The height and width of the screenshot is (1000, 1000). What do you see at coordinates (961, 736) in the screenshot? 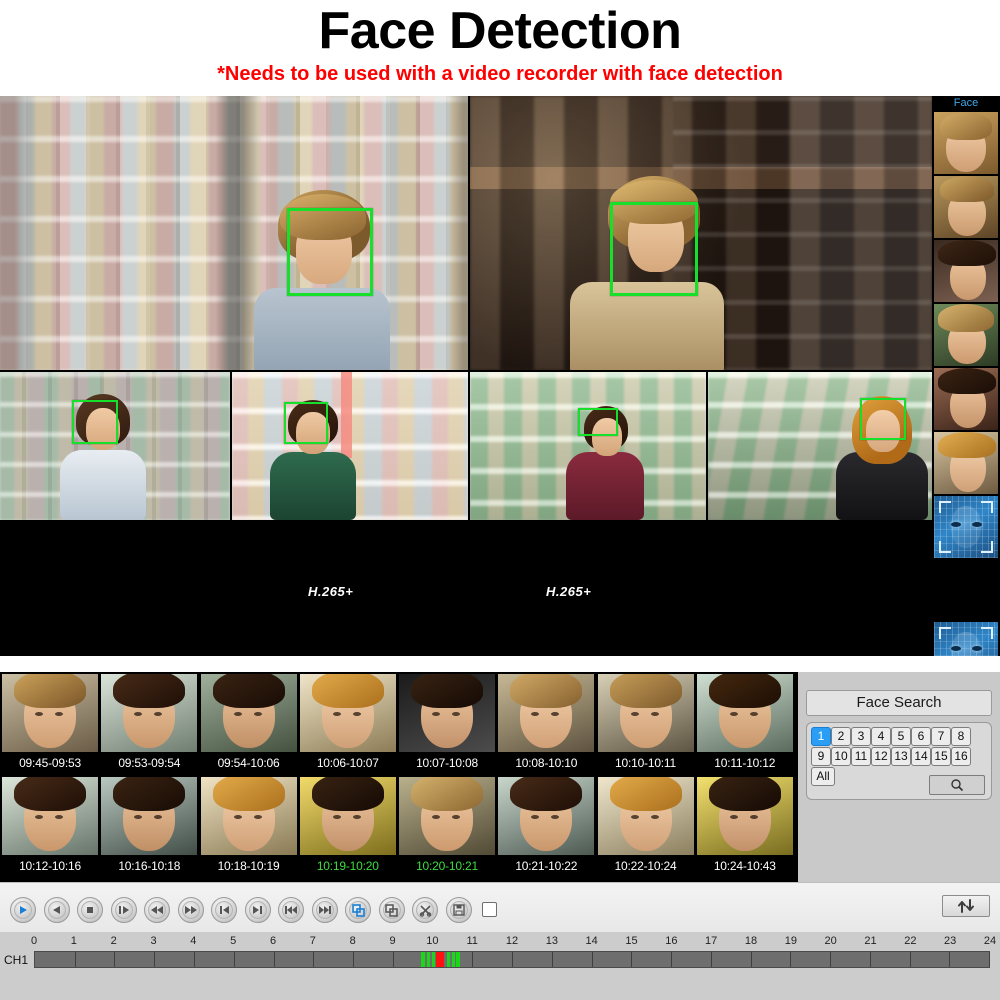
I see `channel-button-8: 8` at bounding box center [961, 736].